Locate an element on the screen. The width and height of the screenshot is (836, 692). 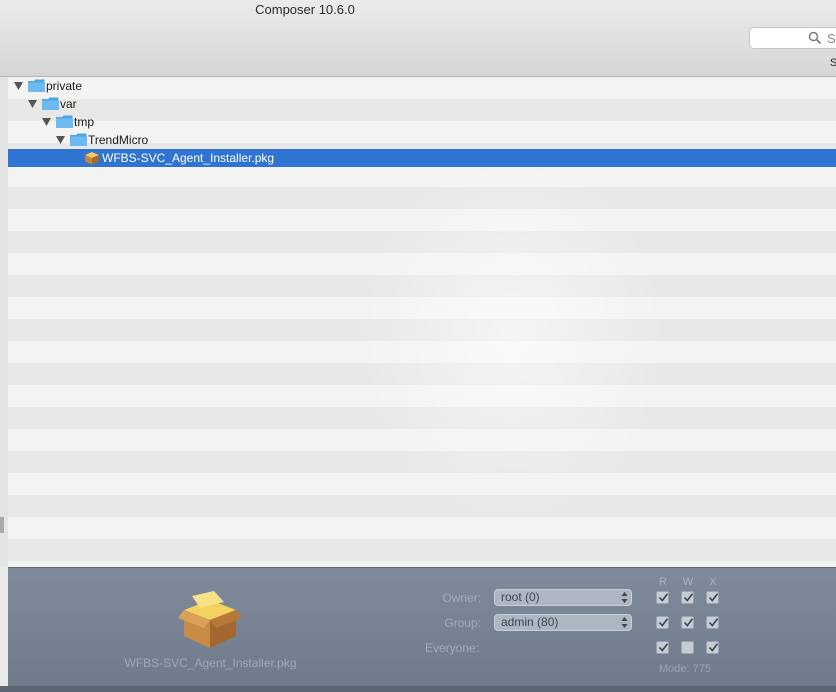
group-read-checkbox is located at coordinates (662, 622).